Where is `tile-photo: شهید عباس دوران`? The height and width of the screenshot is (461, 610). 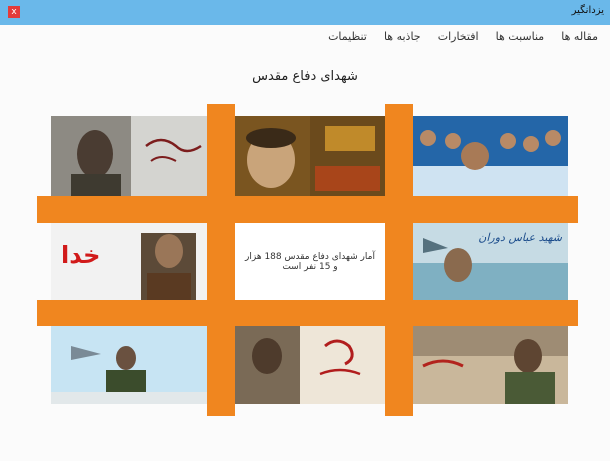 tile-photo: شهید عباس دوران is located at coordinates (490, 261).